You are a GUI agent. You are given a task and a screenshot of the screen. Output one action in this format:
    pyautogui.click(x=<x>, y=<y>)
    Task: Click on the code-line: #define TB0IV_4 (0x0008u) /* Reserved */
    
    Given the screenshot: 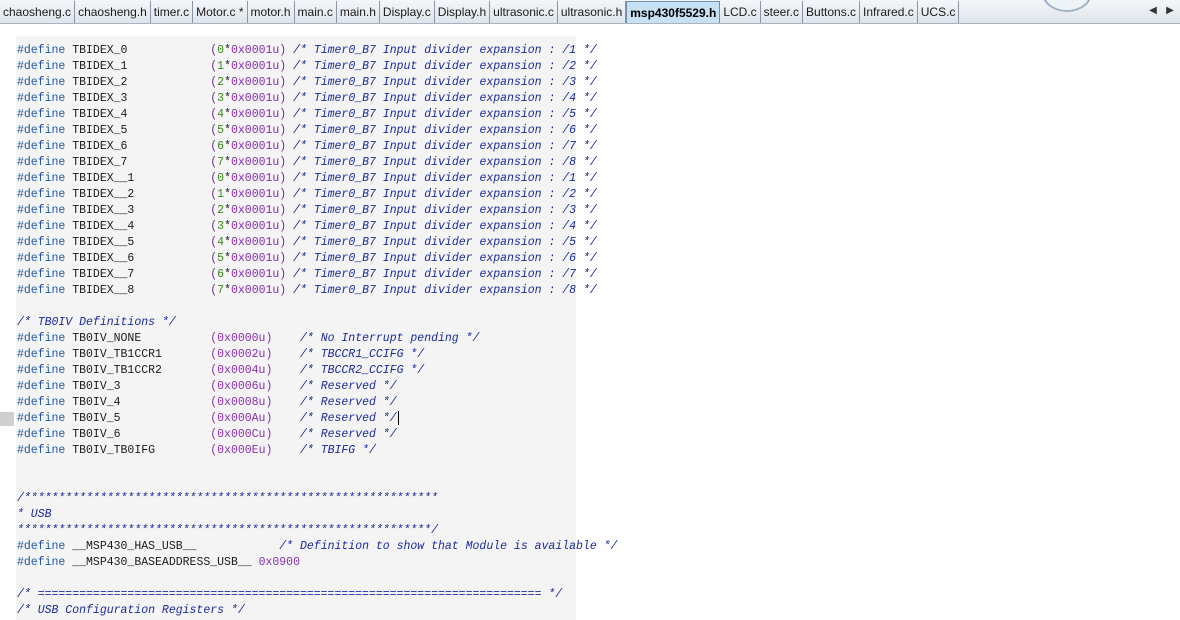 What is the action you would take?
    pyautogui.click(x=207, y=403)
    